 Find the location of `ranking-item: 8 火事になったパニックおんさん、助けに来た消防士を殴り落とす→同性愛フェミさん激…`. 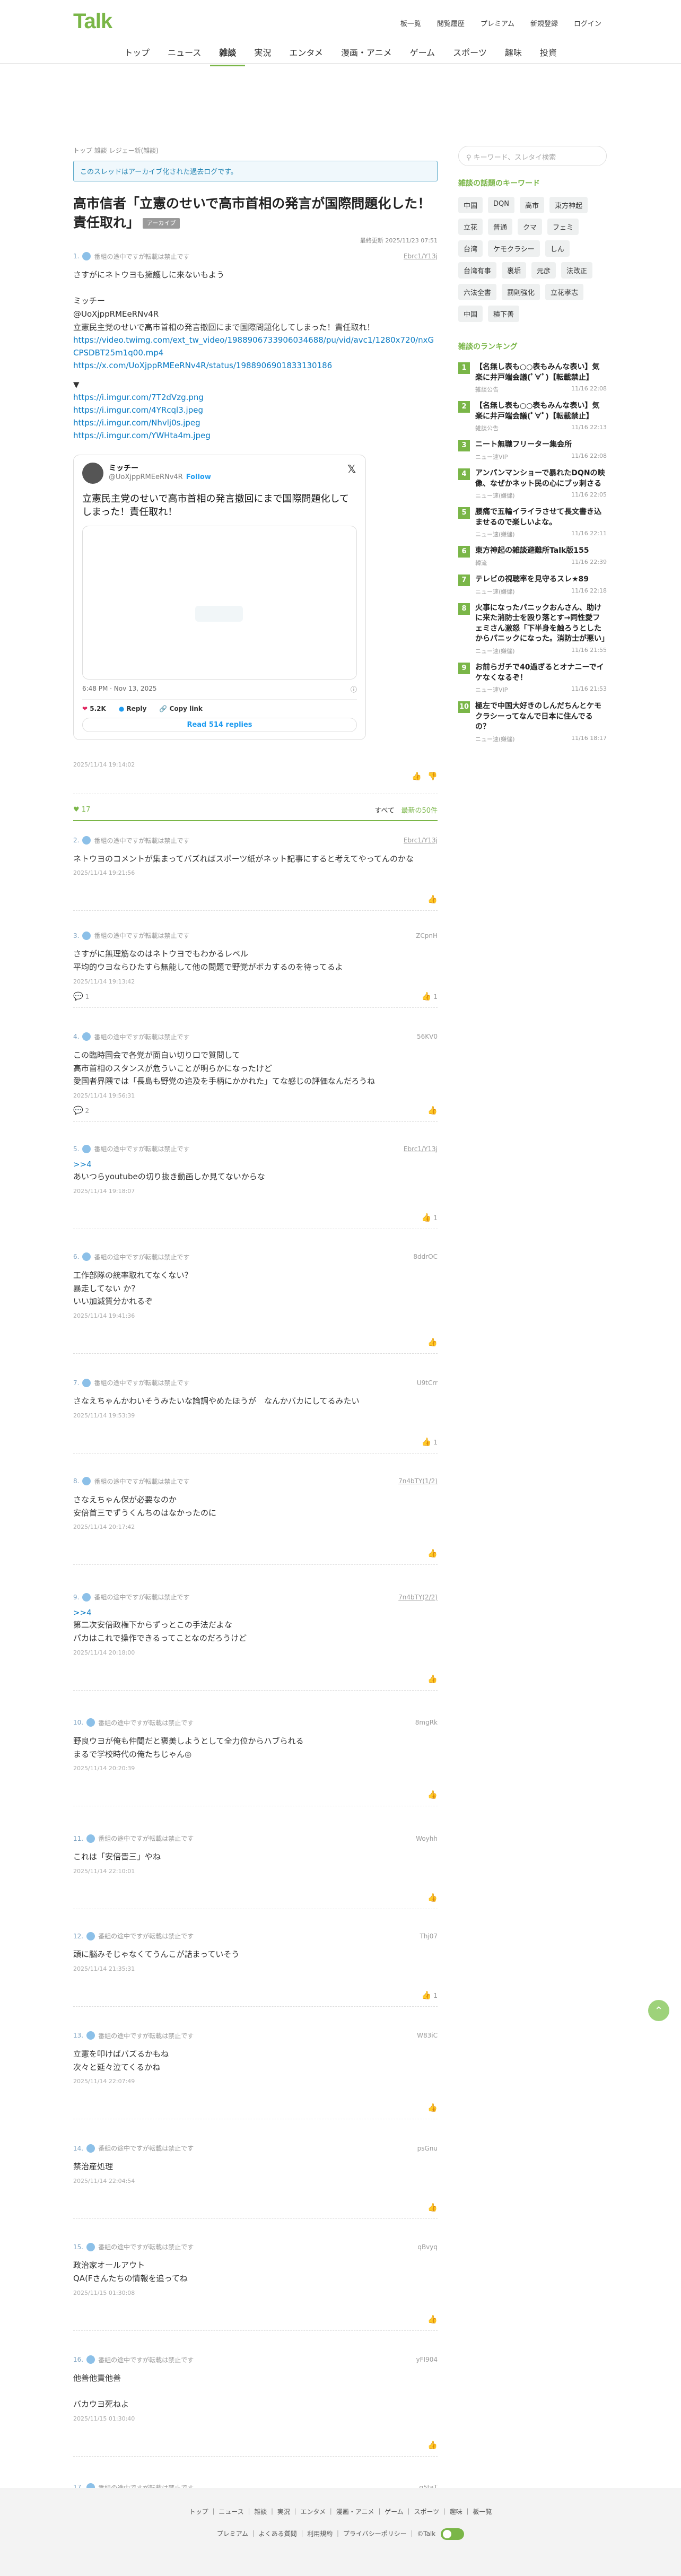

ranking-item: 8 火事になったパニックおんさん、助けに来た消防士を殴り落とす→同性愛フェミさん激… is located at coordinates (533, 629).